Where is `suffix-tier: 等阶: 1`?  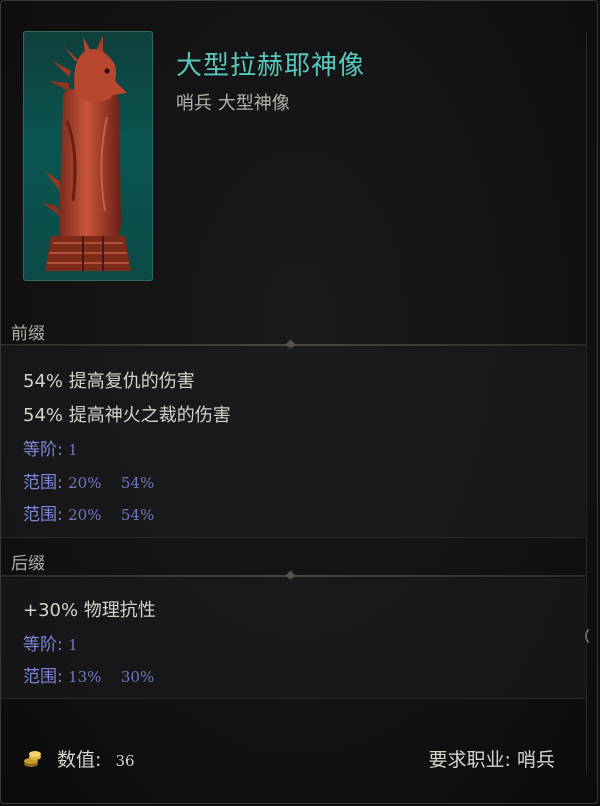
suffix-tier: 等阶: 1 is located at coordinates (50, 642).